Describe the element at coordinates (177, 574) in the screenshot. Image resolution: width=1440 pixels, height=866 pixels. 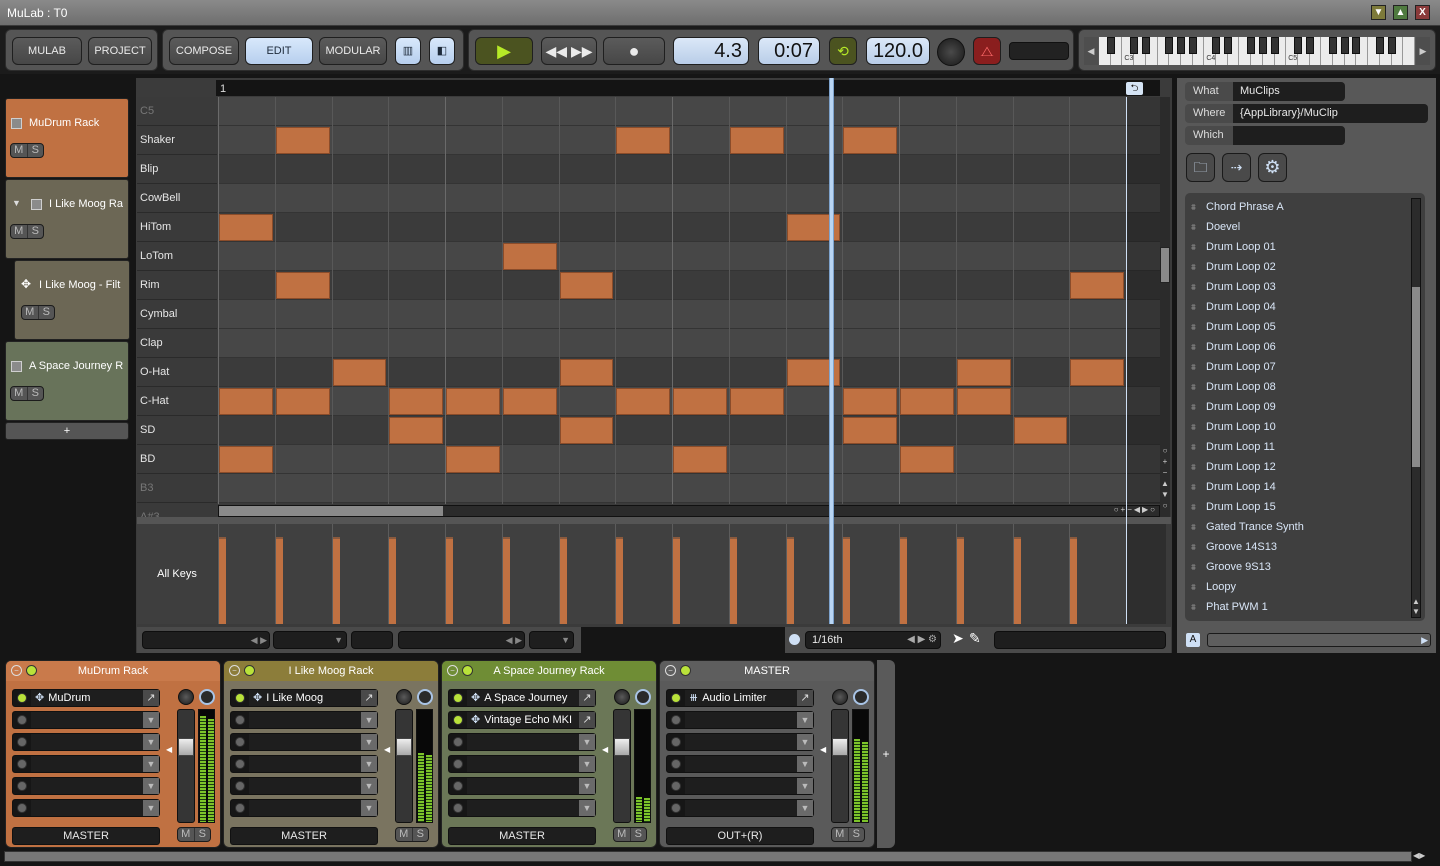
I see `velocity-lane-label: All Keys` at that location.